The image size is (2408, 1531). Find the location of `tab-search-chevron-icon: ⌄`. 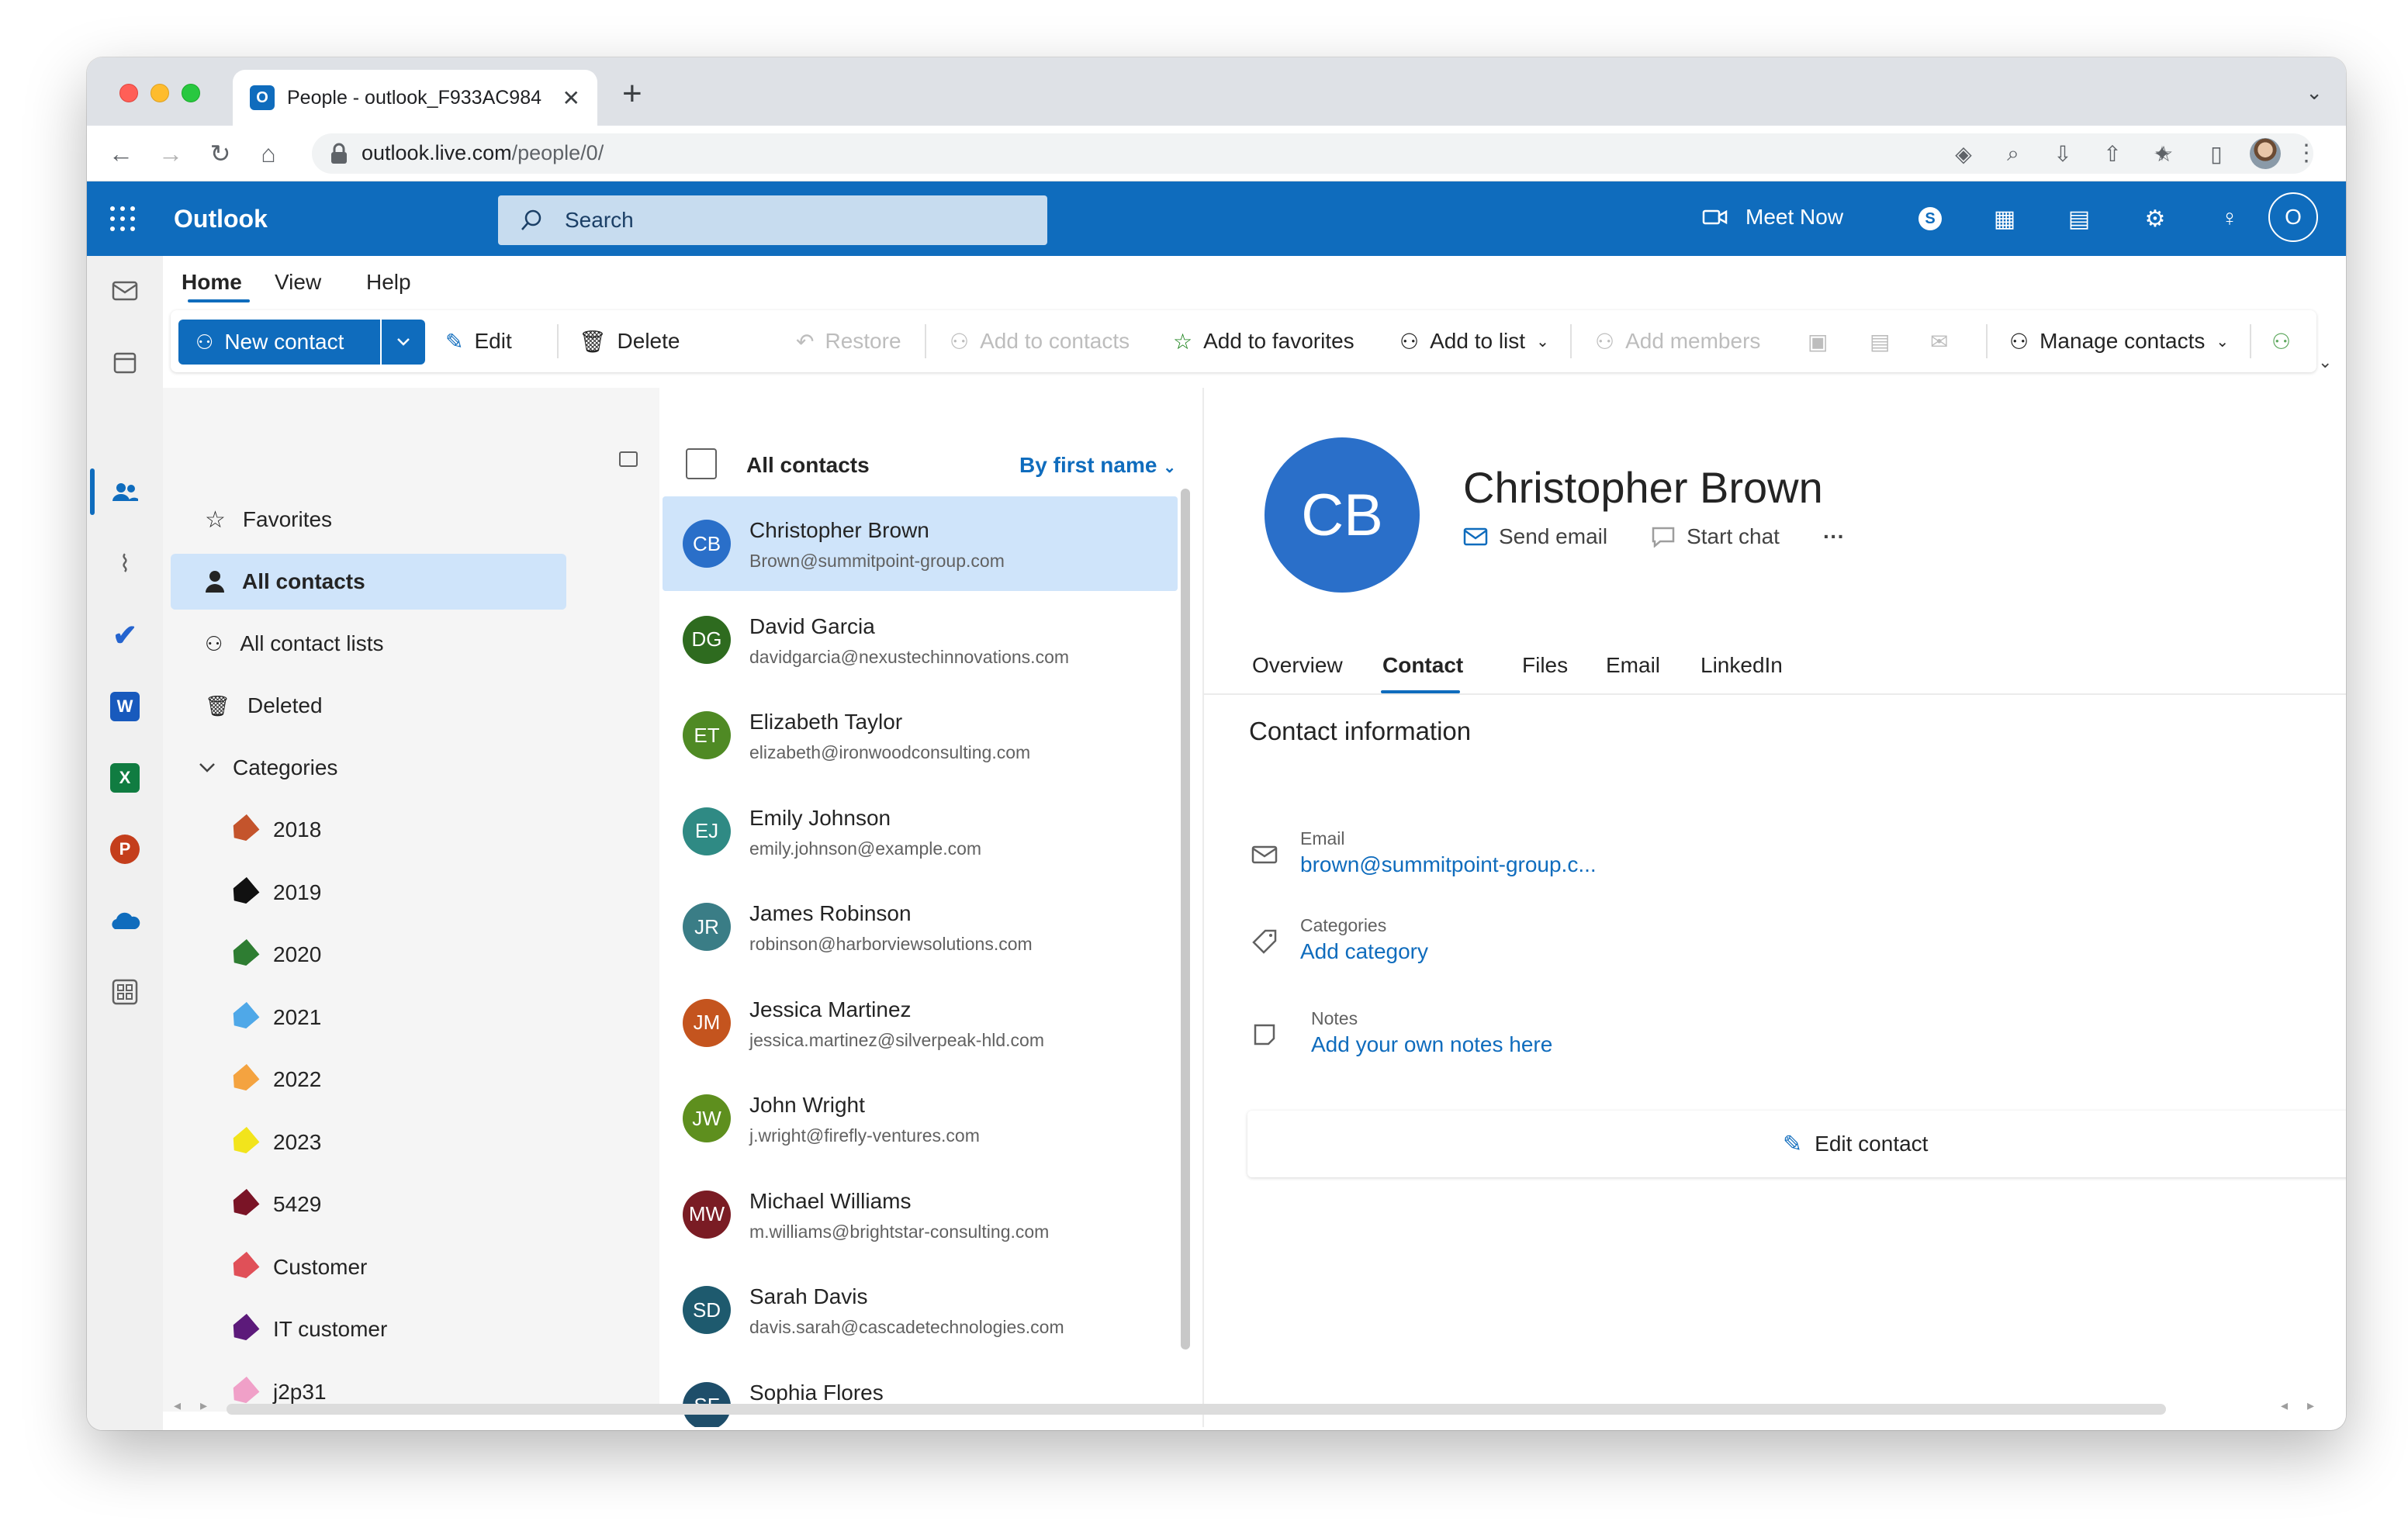

tab-search-chevron-icon: ⌄ is located at coordinates (2314, 93).